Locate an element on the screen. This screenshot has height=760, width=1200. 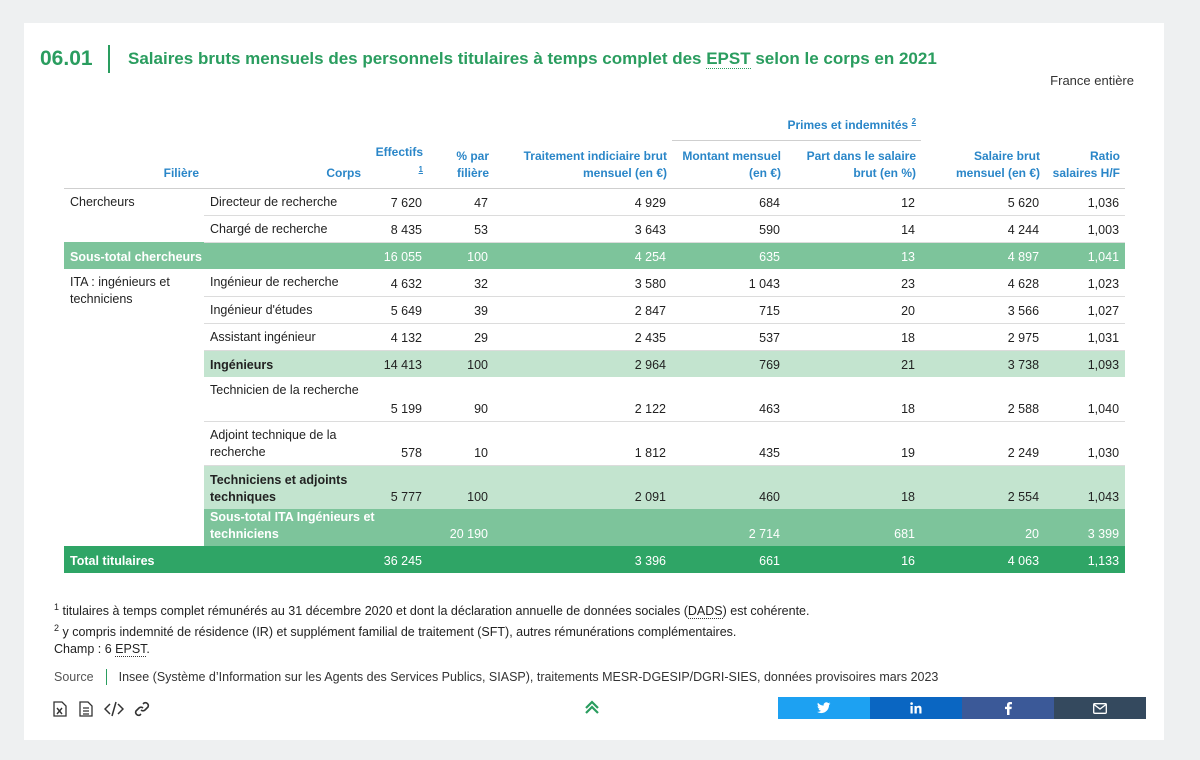
table-cell: 4 132 is located at coordinates (397, 337).